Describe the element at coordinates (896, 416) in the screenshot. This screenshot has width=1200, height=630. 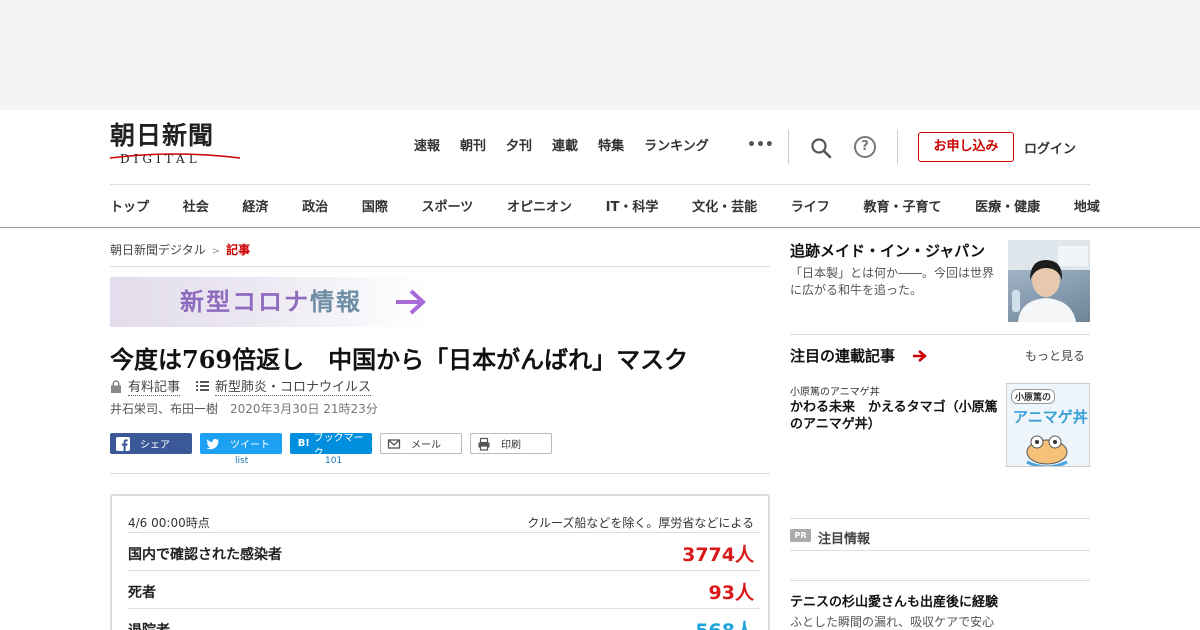
I see `series-headline: かわる未来 かえるタマゴ（小原篤のアニマゲ丼）` at that location.